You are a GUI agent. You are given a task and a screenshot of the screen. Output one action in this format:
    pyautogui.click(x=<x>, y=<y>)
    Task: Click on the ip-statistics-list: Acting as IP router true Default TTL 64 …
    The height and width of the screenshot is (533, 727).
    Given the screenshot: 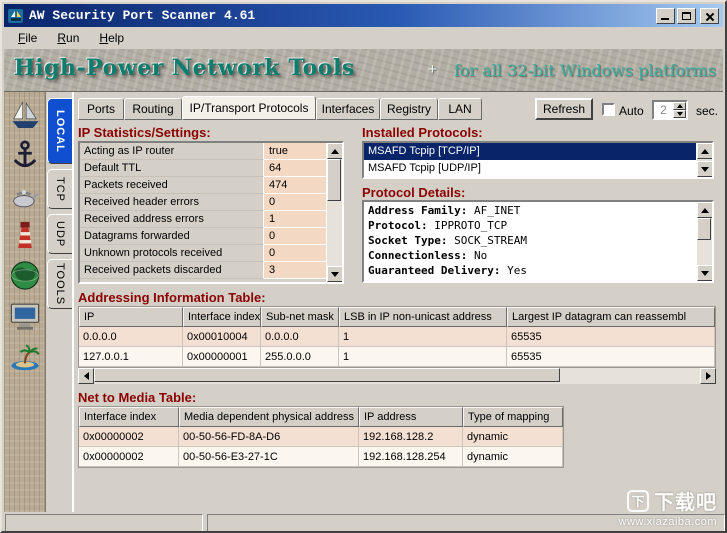 What is the action you would take?
    pyautogui.click(x=211, y=212)
    